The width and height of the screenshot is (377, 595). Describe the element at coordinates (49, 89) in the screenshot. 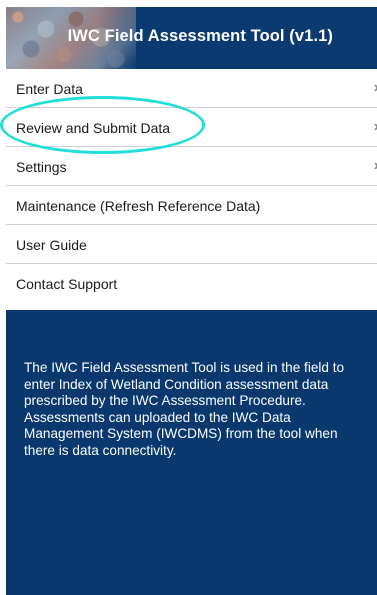

I see `menu-item-label: Enter Data` at that location.